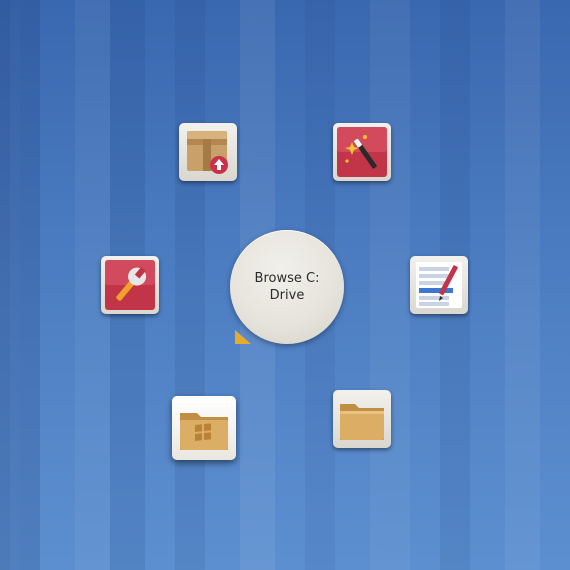  What do you see at coordinates (362, 422) in the screenshot?
I see `folder-icon` at bounding box center [362, 422].